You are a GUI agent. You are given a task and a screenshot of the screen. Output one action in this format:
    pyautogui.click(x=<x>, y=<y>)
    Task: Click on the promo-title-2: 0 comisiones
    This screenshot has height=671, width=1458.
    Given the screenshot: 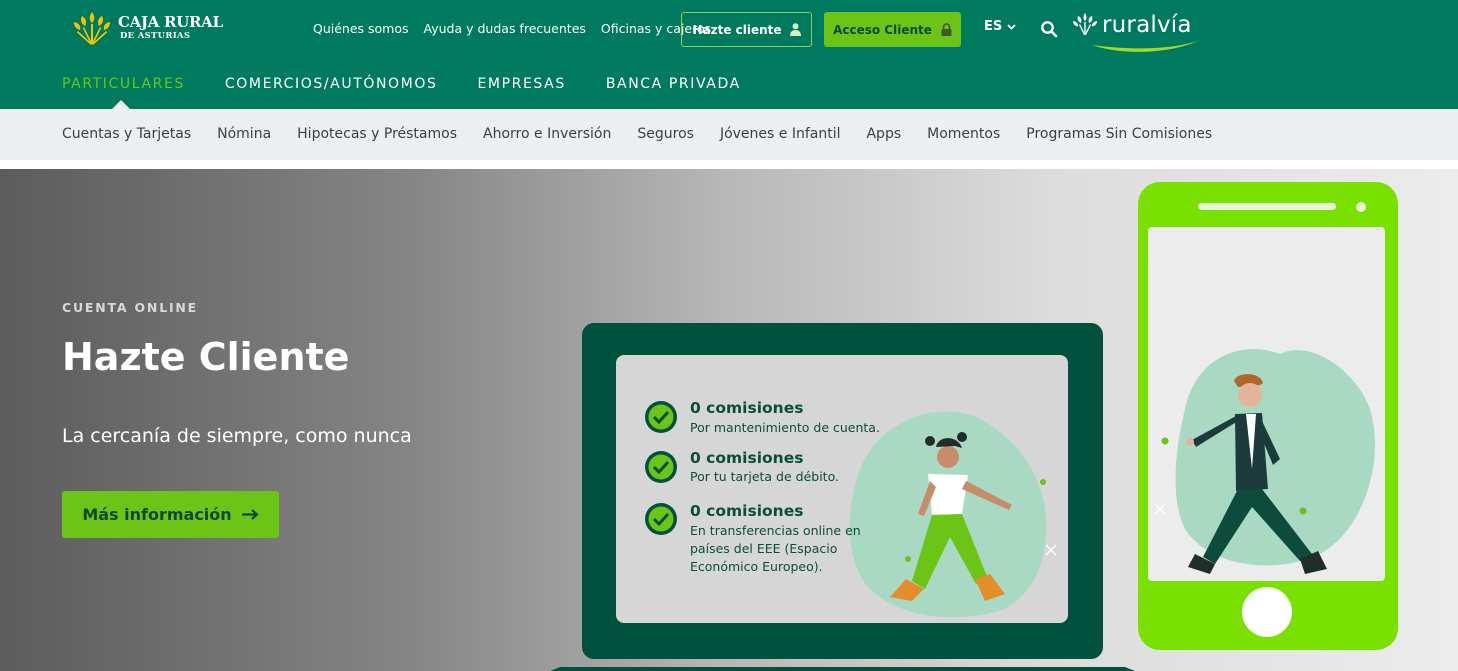 What is the action you would take?
    pyautogui.click(x=747, y=458)
    